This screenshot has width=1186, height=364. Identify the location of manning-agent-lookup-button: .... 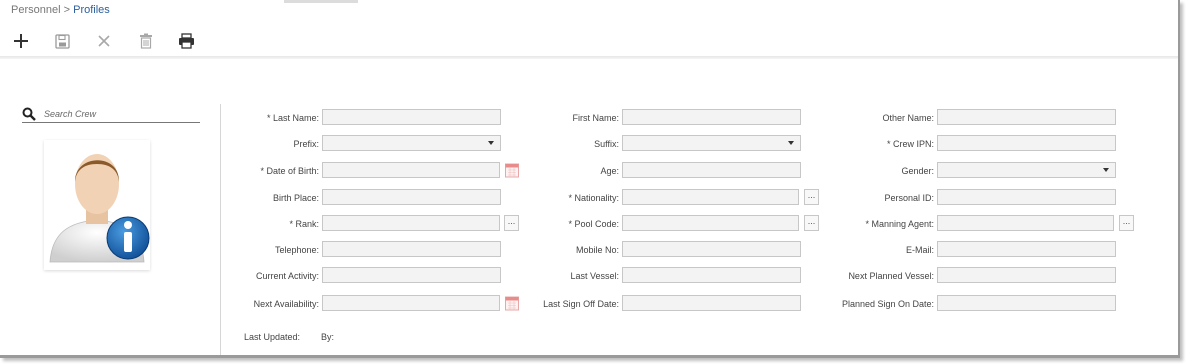
(1126, 223).